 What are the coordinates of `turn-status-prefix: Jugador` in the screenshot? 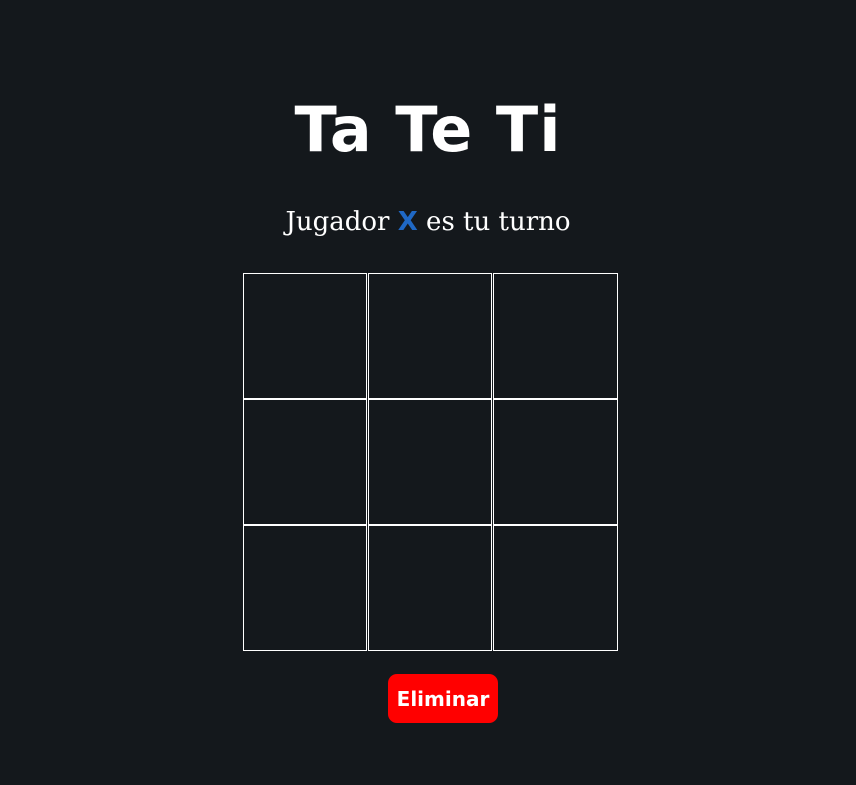 It's located at (341, 222).